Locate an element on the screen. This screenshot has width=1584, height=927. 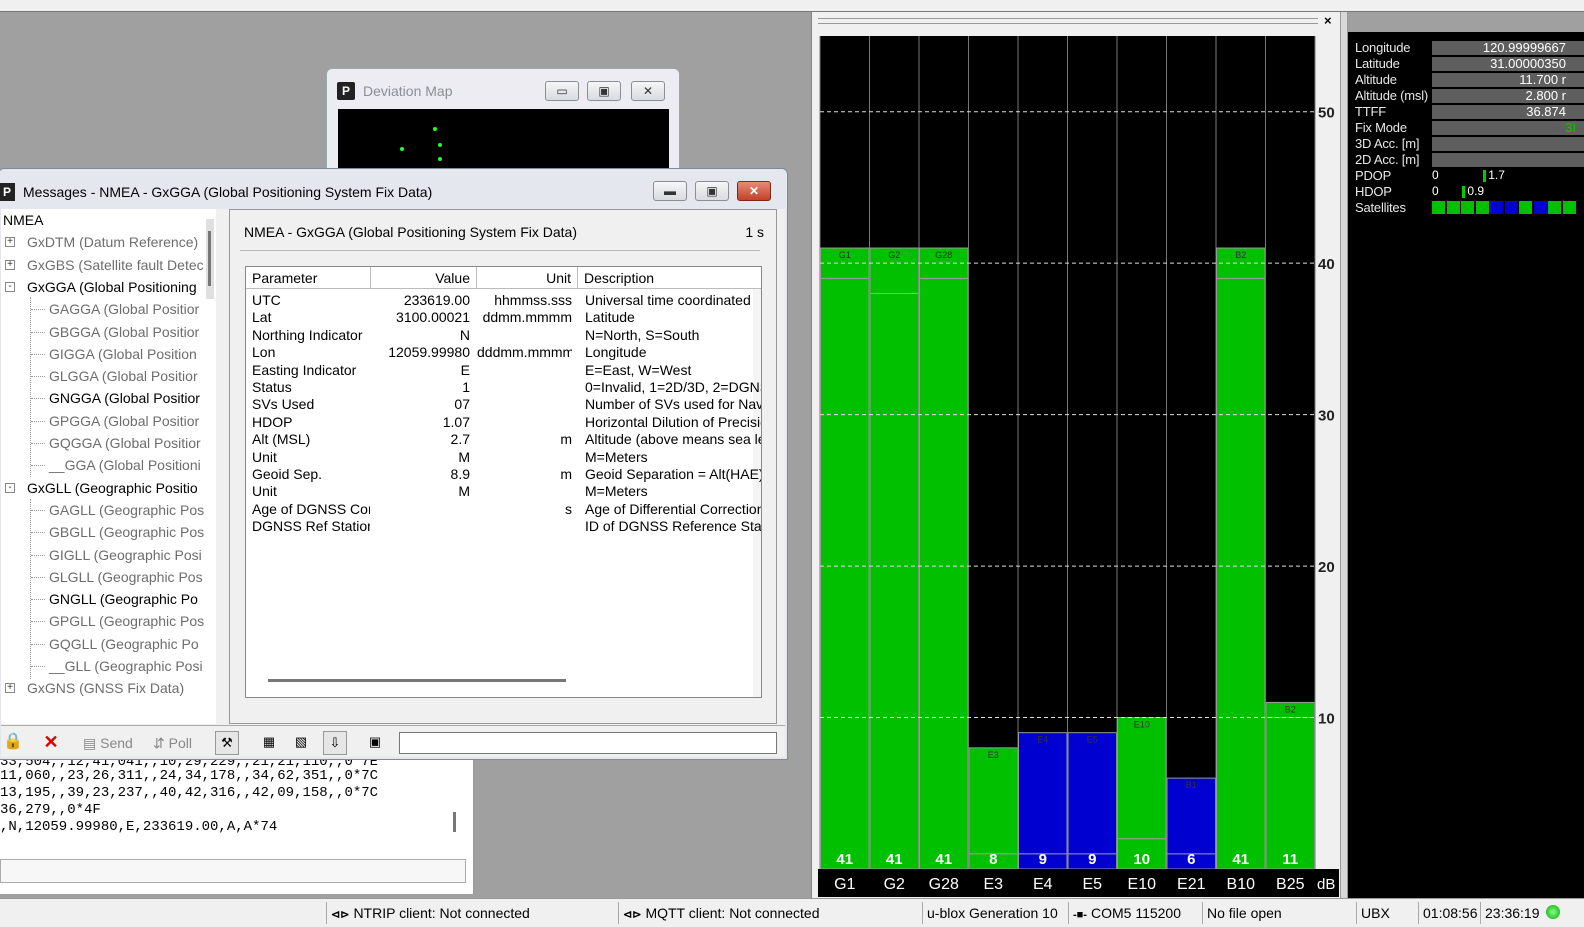
cell-value is located at coordinates (420, 509).